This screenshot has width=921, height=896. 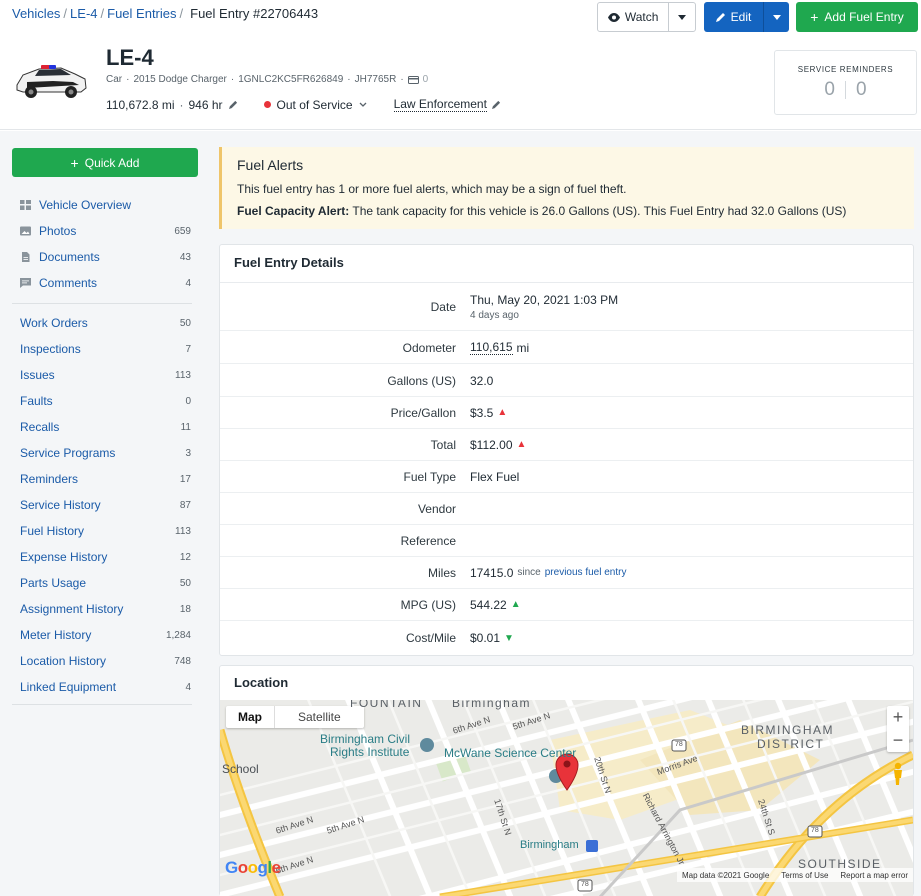 I want to click on map-label: Rights Institute, so click(x=370, y=752).